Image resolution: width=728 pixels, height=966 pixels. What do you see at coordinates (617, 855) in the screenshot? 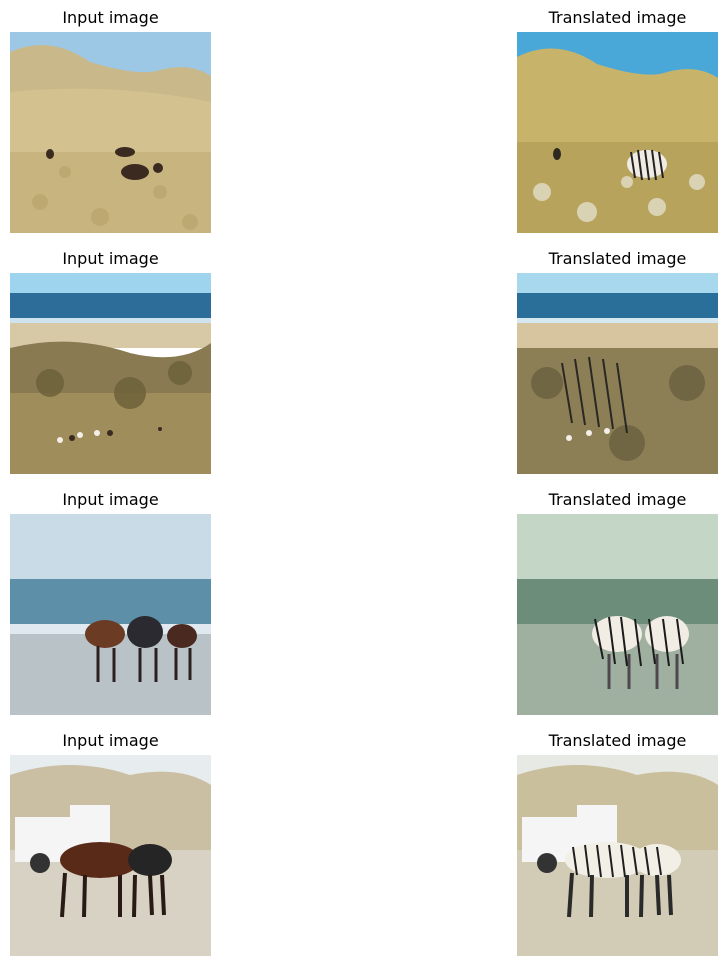
I see `translated-image-truck-zebras` at bounding box center [617, 855].